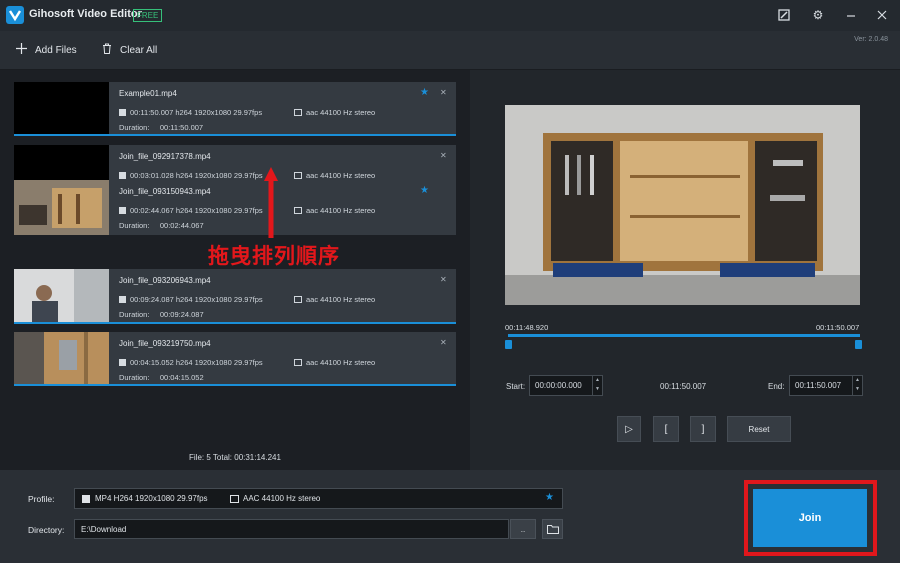  What do you see at coordinates (508, 344) in the screenshot?
I see `timeline-start-handle` at bounding box center [508, 344].